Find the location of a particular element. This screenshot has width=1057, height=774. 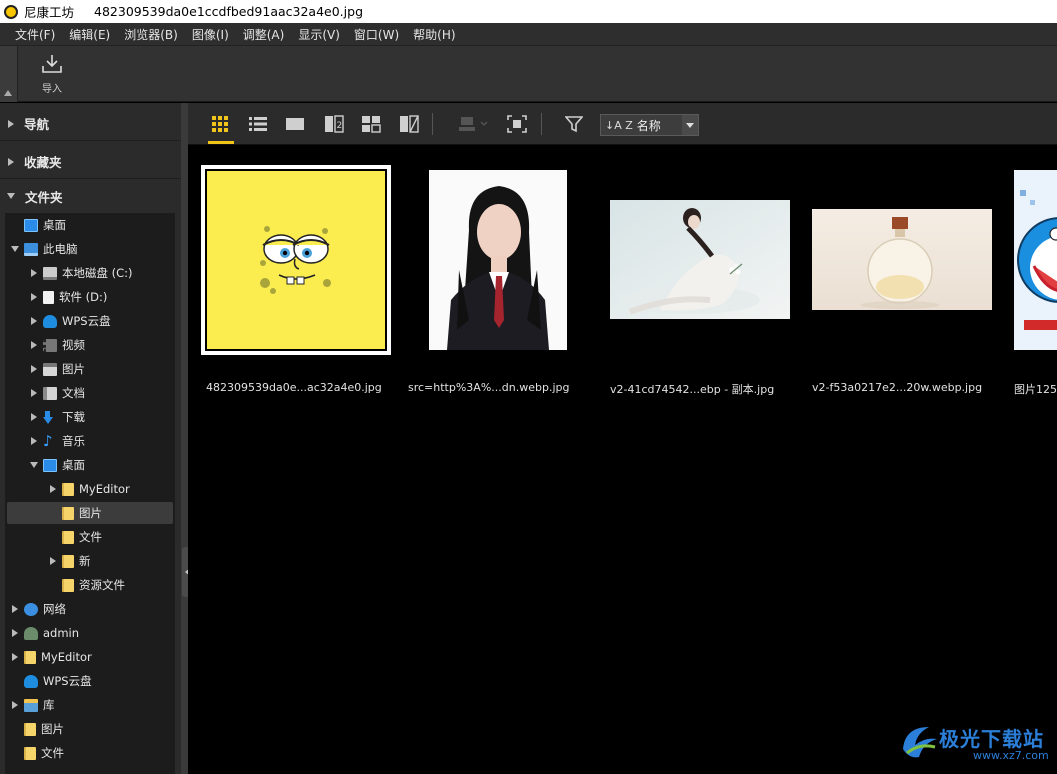

tree-item: 文档 is located at coordinates (90, 393).